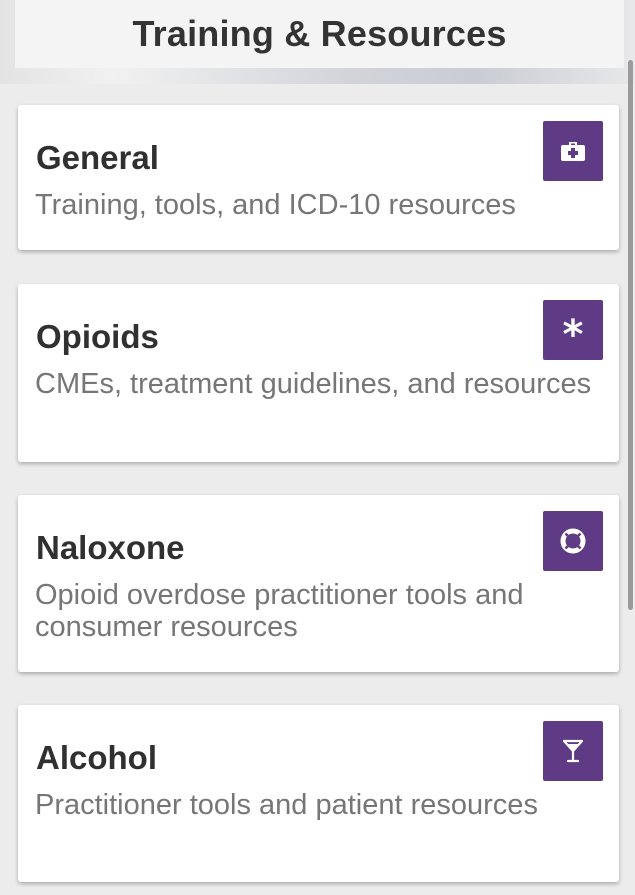  I want to click on page-header: Training & Resources, so click(319, 34).